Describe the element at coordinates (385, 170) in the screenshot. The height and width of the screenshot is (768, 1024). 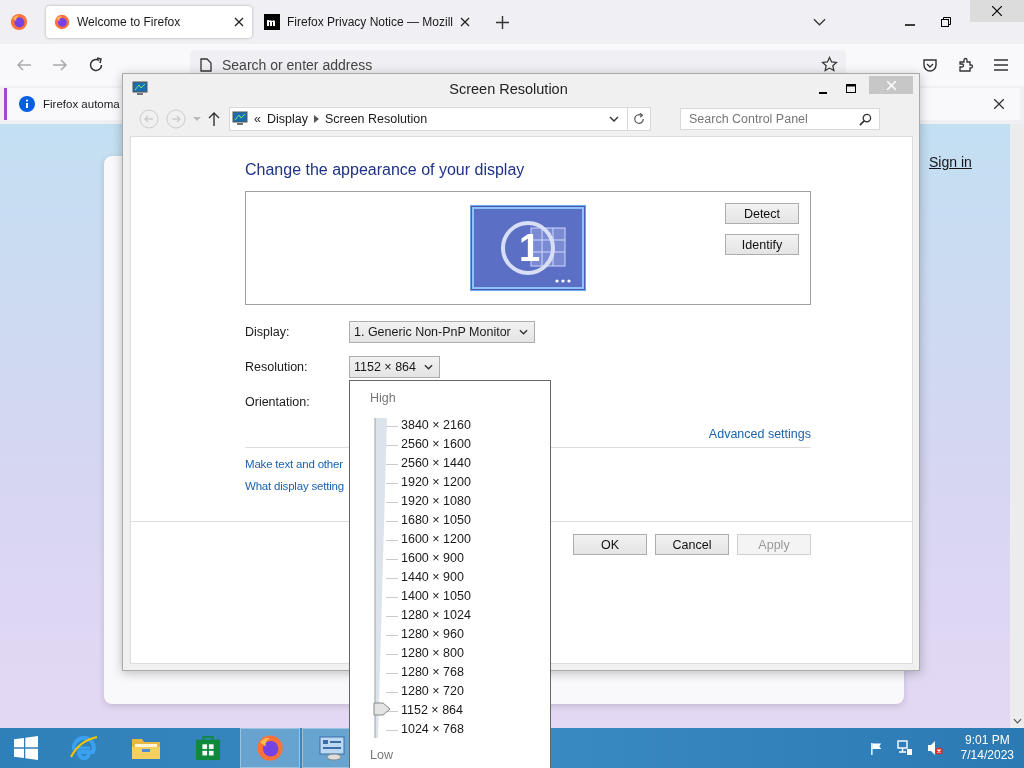
I see `page-heading: Change the appearance of your display` at that location.